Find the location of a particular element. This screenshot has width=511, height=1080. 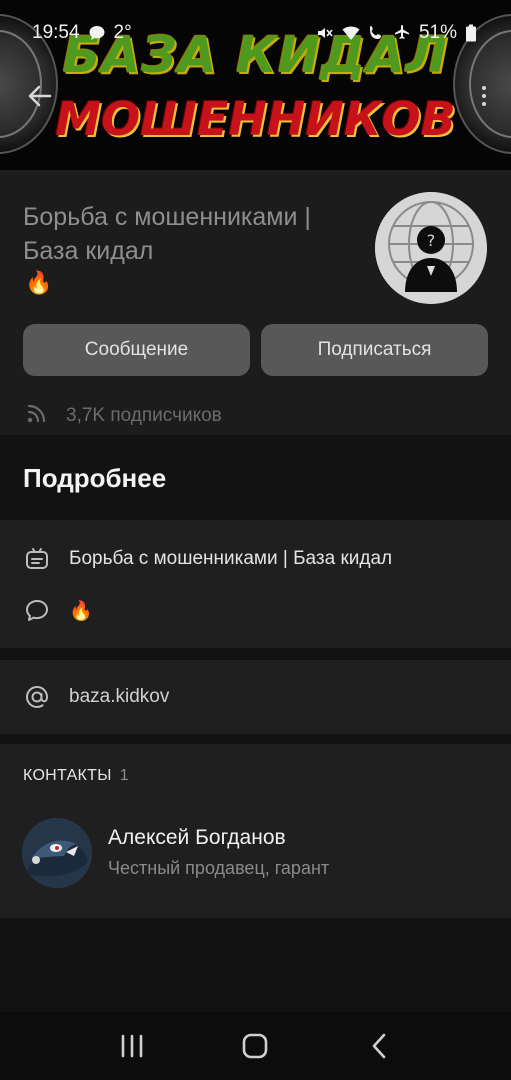

channel-emoji: 🔥 is located at coordinates (39, 282).